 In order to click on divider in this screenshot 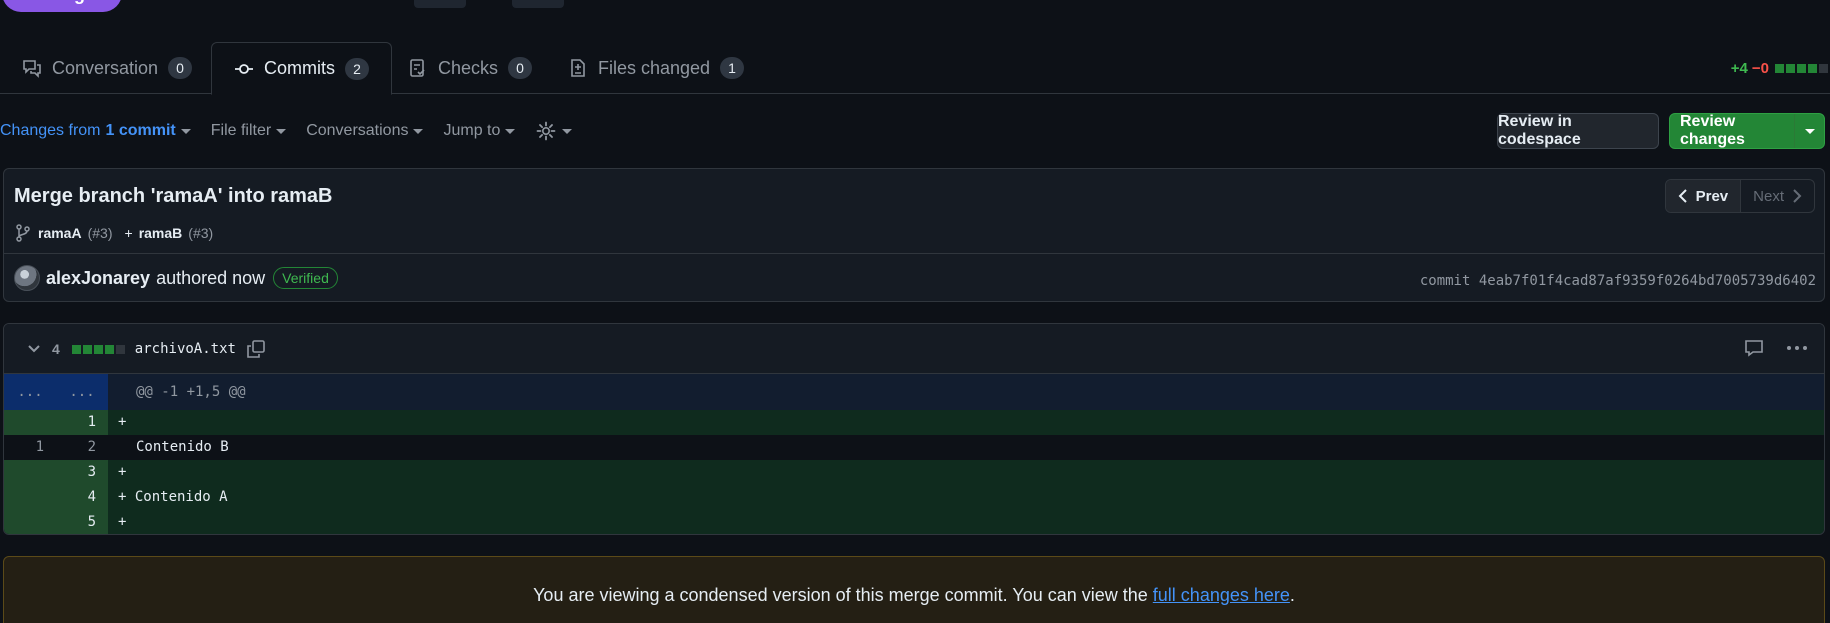, I will do `click(914, 253)`.